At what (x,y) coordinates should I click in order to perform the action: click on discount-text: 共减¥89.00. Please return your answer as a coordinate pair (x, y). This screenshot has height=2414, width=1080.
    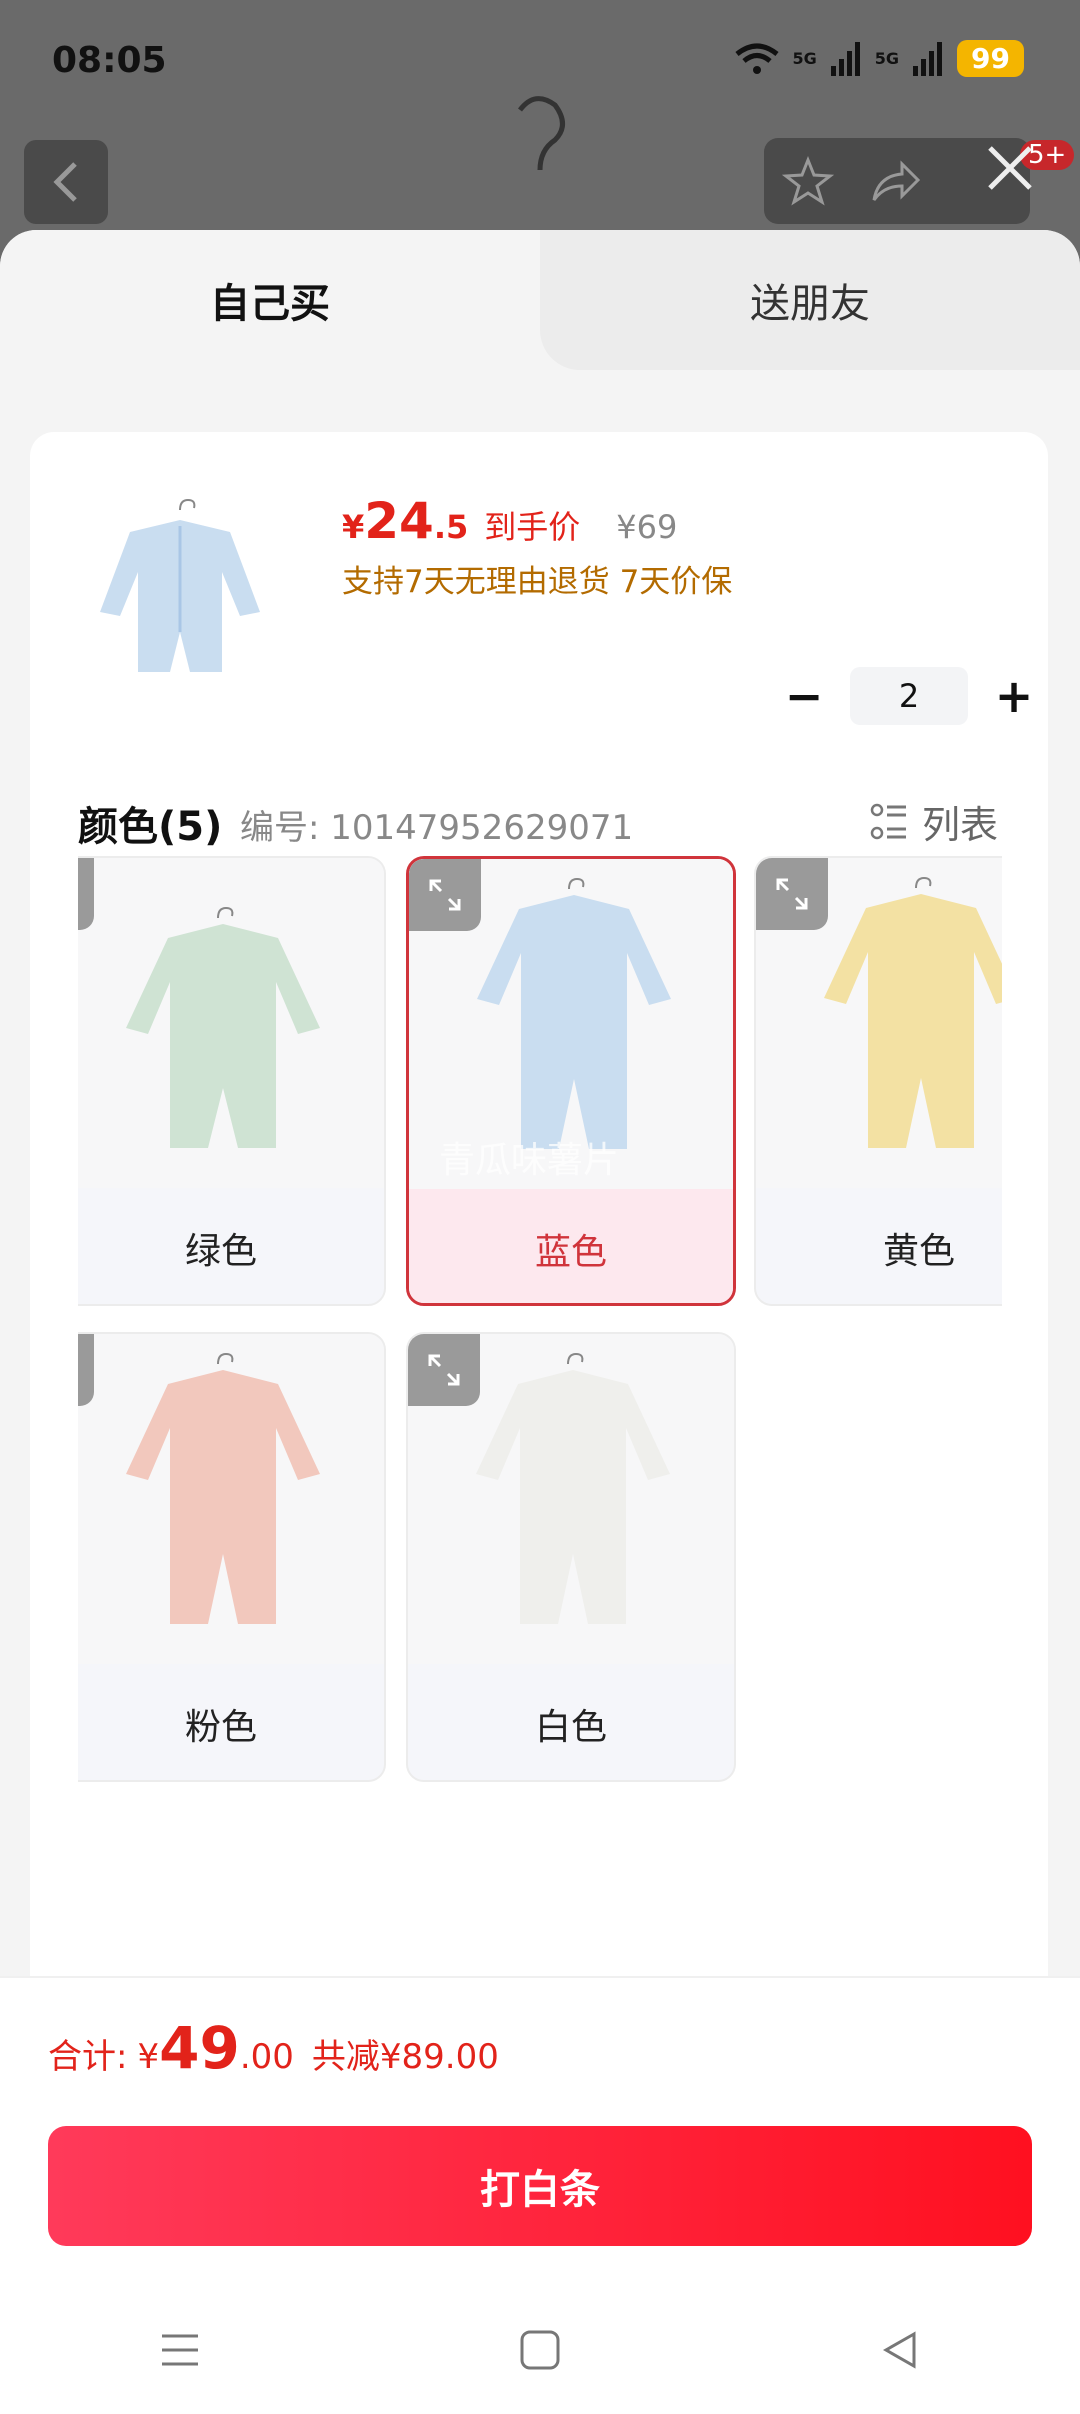
    Looking at the image, I should click on (405, 2057).